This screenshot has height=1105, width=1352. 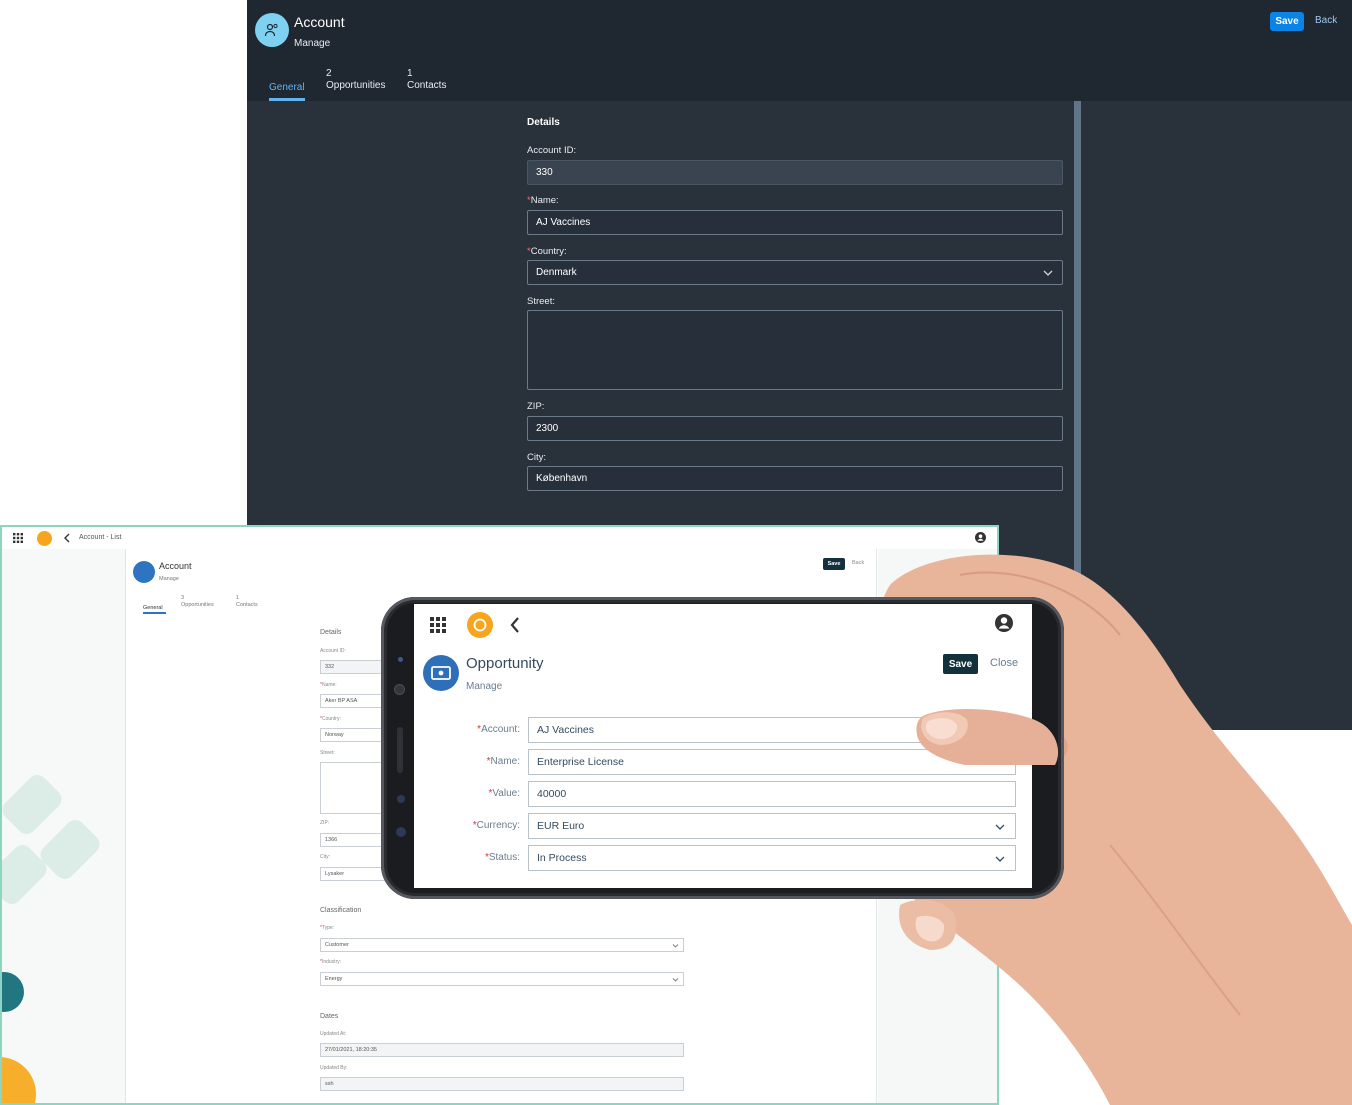 What do you see at coordinates (496, 825) in the screenshot?
I see `currency-label: *Currency:` at bounding box center [496, 825].